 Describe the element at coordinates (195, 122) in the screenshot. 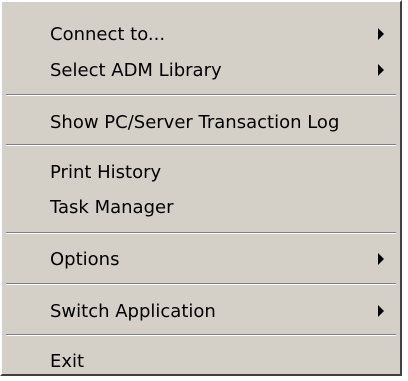

I see `menu-item-label: Show PC/Server Transaction Log` at that location.